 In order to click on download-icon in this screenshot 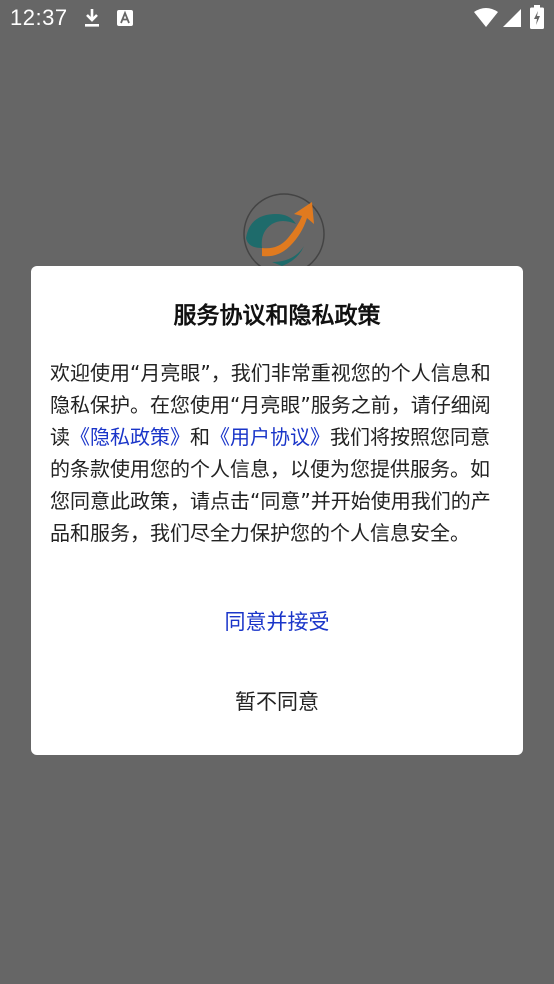, I will do `click(92, 18)`.